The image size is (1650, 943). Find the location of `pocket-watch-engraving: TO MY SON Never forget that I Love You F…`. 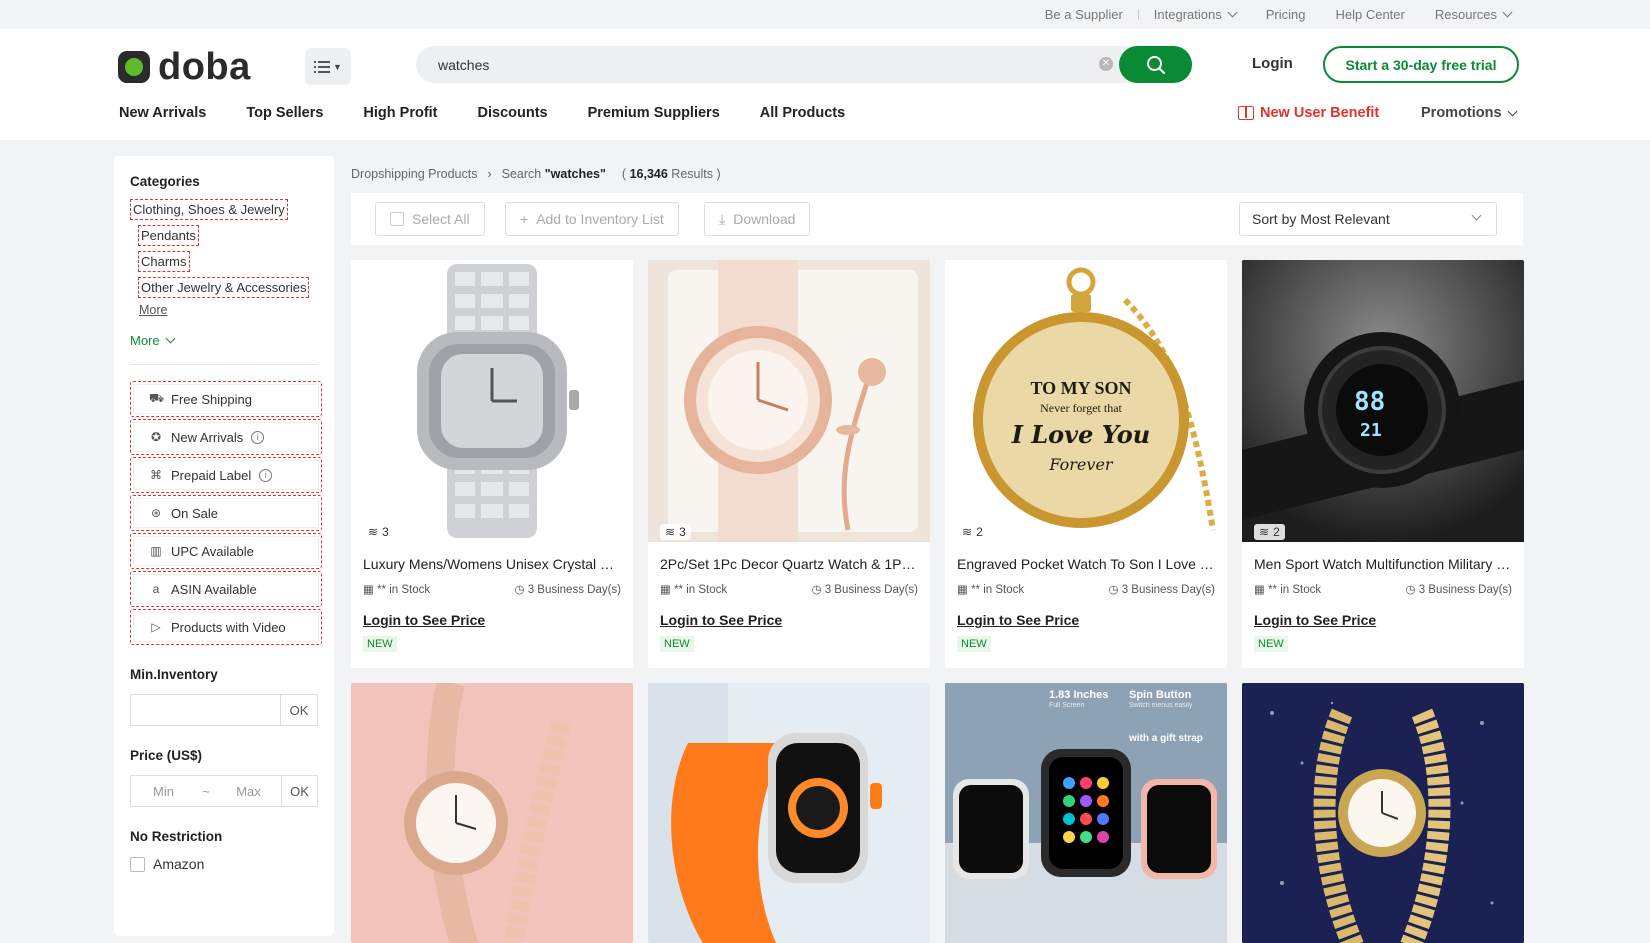

pocket-watch-engraving: TO MY SON Never forget that I Love You F… is located at coordinates (1081, 426).